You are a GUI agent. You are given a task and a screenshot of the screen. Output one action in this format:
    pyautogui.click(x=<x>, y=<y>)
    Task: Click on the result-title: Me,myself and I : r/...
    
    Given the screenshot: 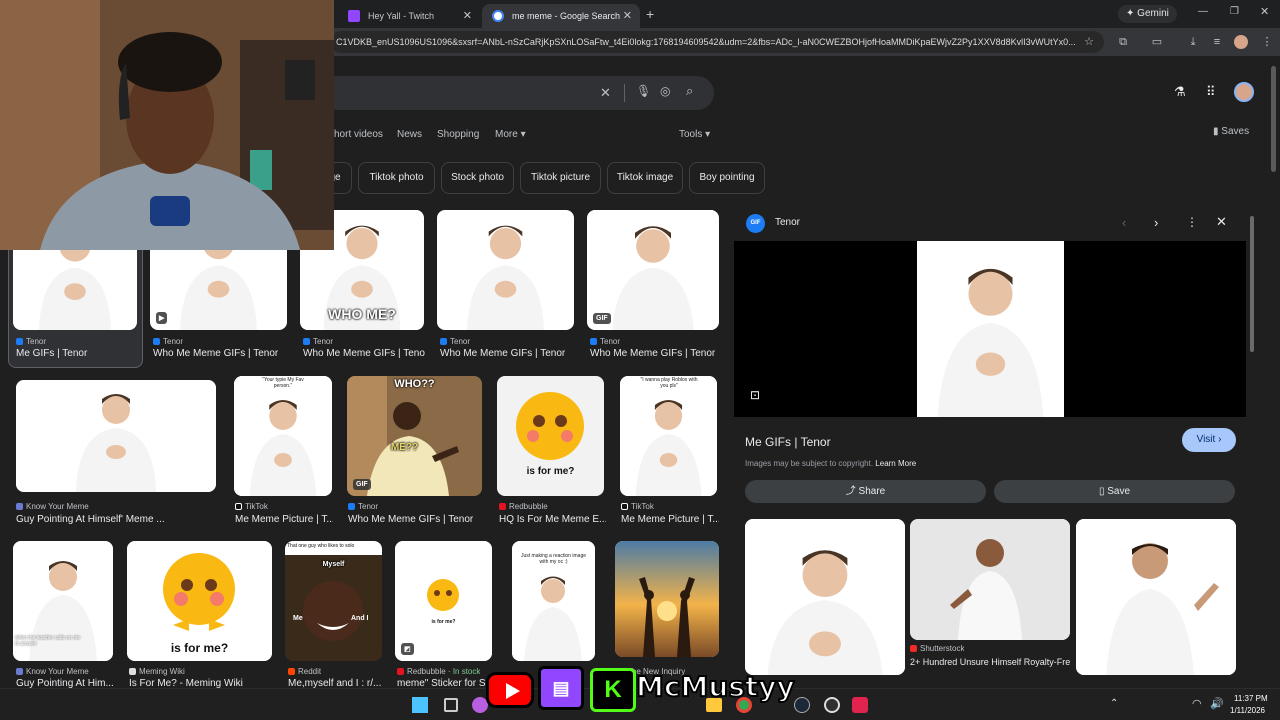 What is the action you would take?
    pyautogui.click(x=336, y=683)
    